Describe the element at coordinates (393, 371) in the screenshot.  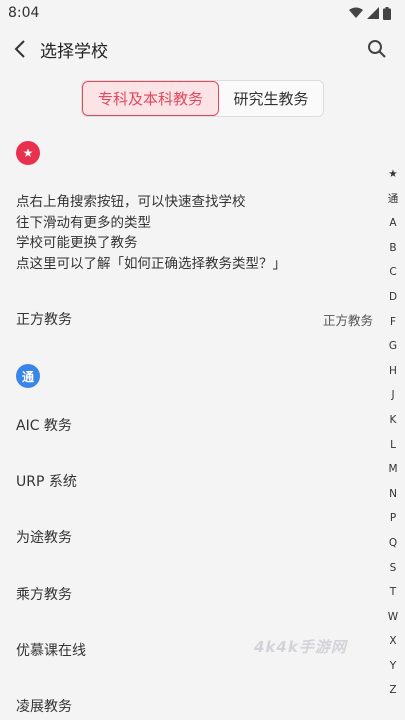
I see `index-letter: H` at that location.